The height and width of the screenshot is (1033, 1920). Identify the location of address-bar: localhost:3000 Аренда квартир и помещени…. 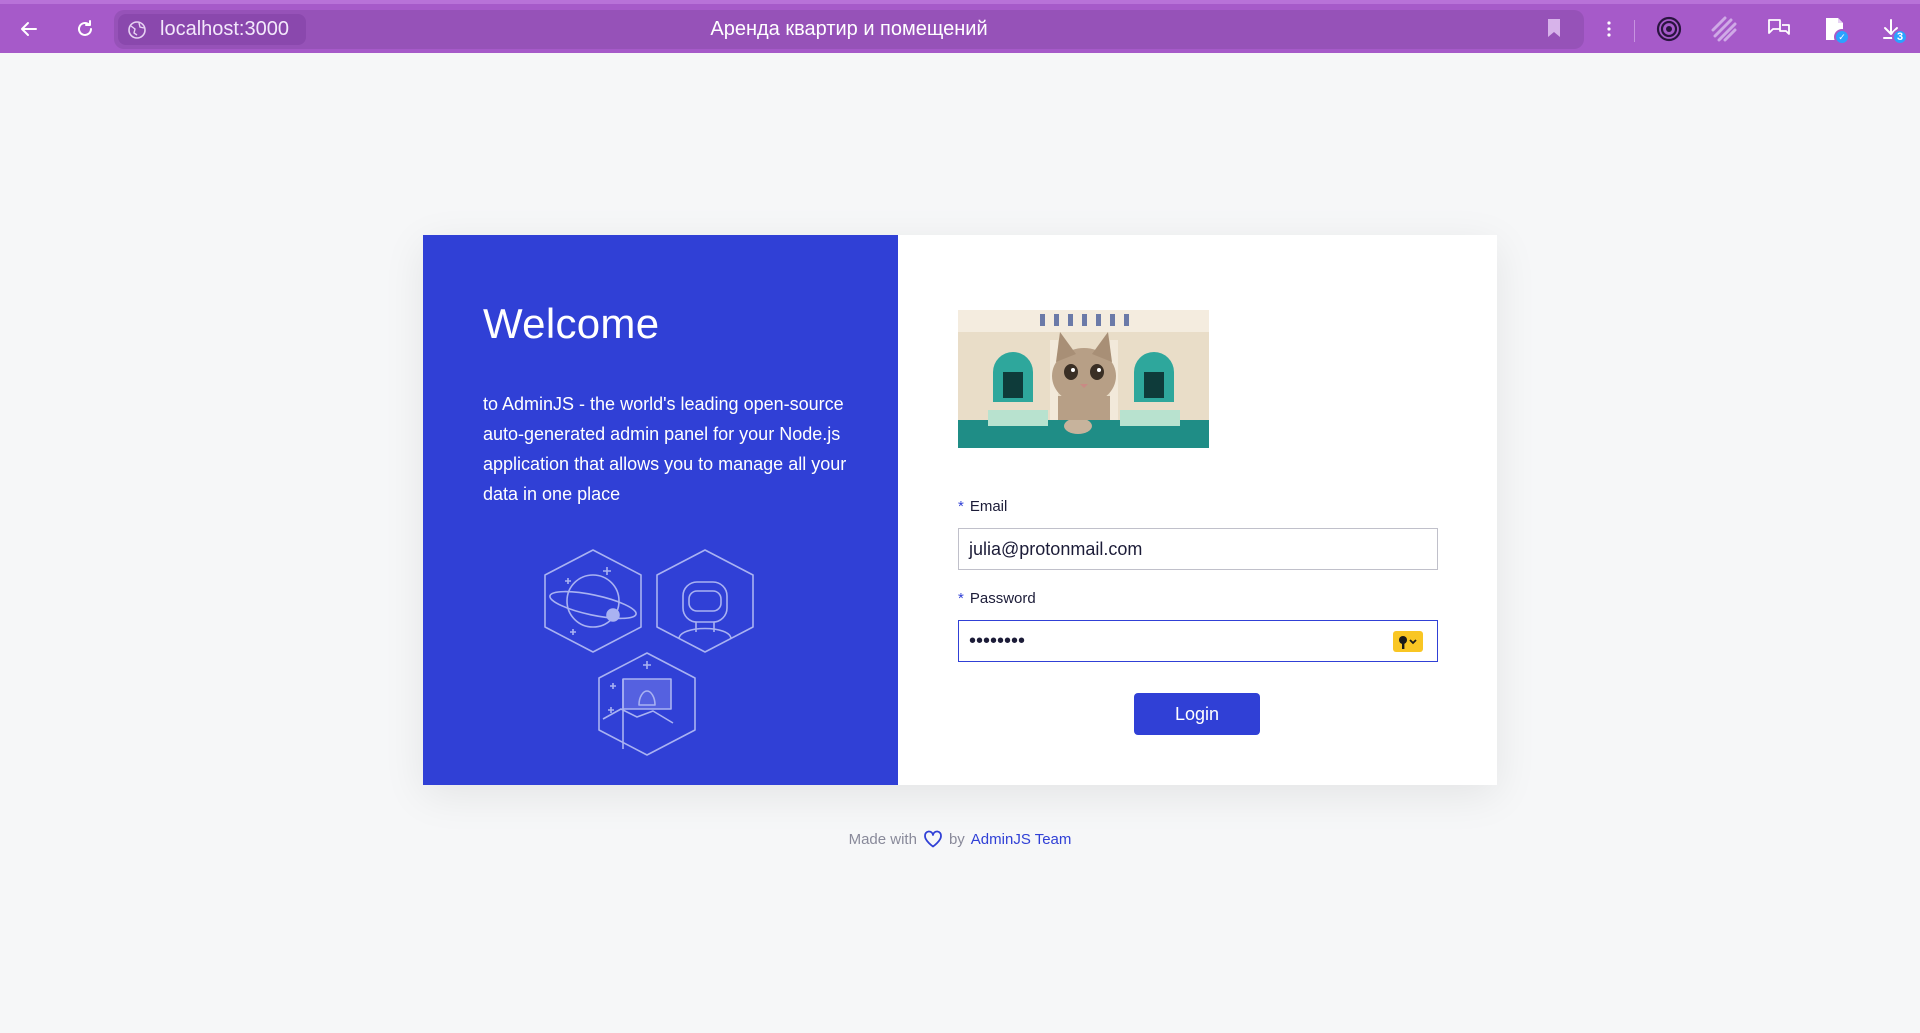
(849, 29).